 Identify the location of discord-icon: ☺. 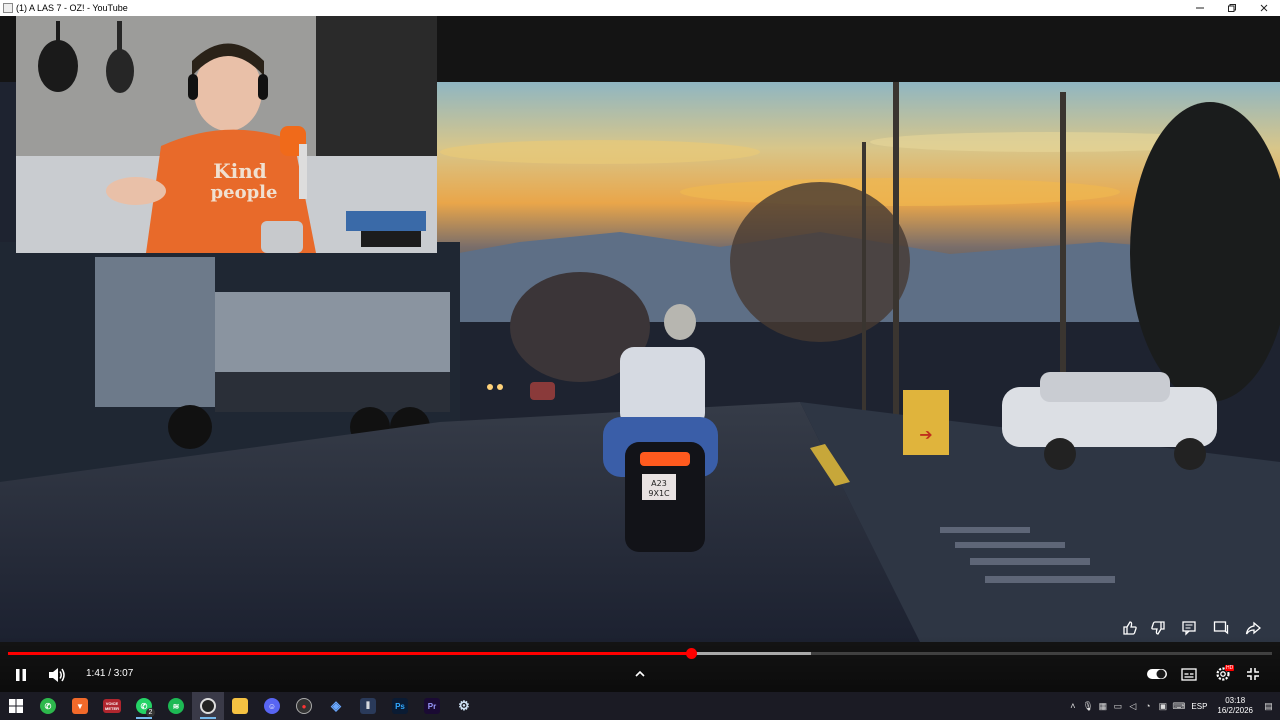
(272, 706).